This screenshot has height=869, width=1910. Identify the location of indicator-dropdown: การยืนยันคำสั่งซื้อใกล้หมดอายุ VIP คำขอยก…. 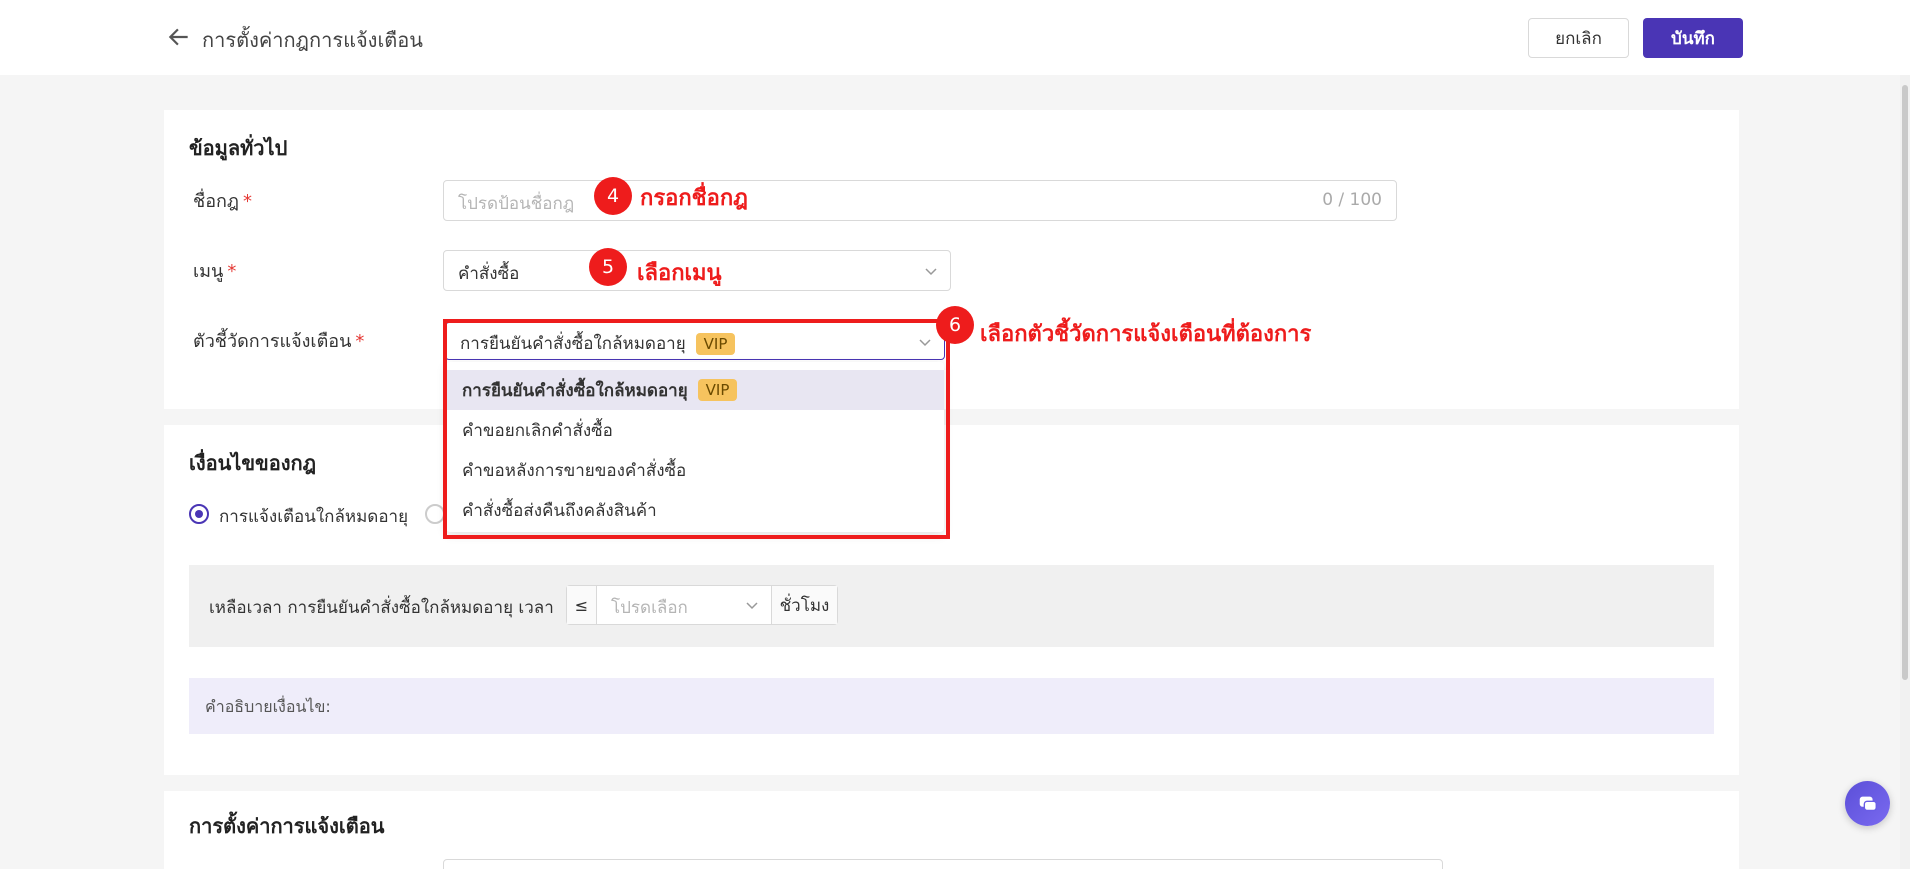
(695, 447).